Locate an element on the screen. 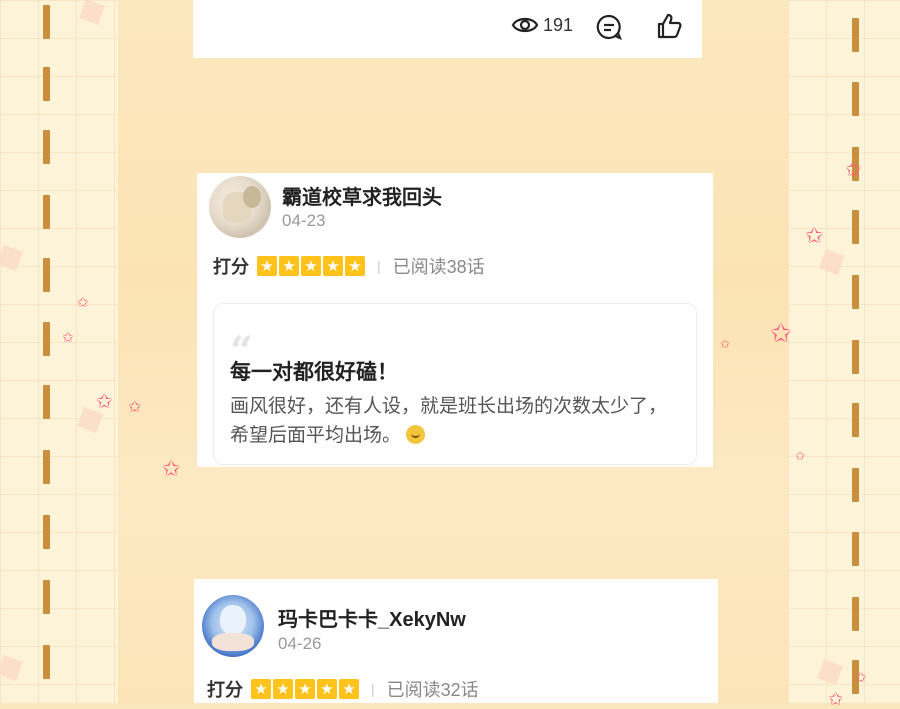 This screenshot has width=900, height=709. review-card: 玛卡巴卡卡_XekyNw 04-26 打分 ★ ★ ★ ★ ★ | 已阅读32话 is located at coordinates (456, 641).